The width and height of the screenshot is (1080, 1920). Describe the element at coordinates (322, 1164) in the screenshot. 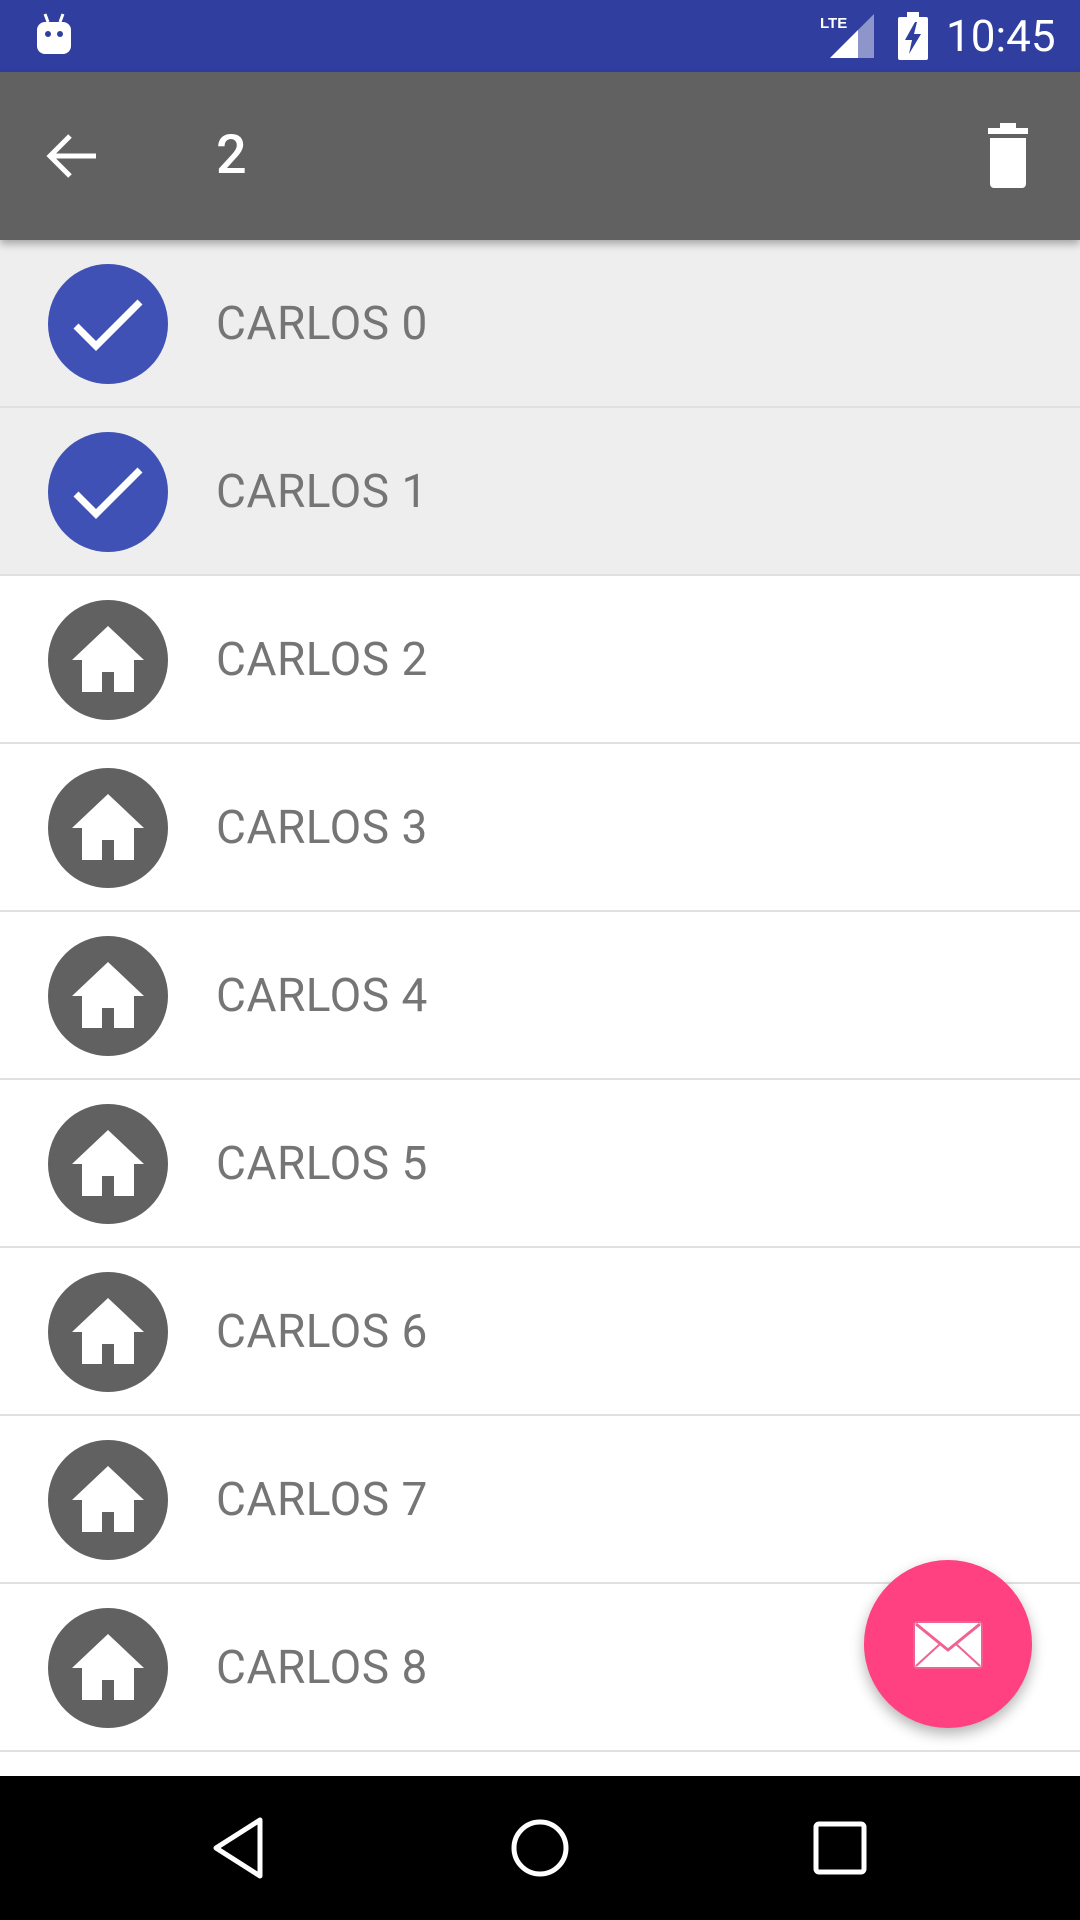

I see `list-item-label: CARLOS 5` at that location.